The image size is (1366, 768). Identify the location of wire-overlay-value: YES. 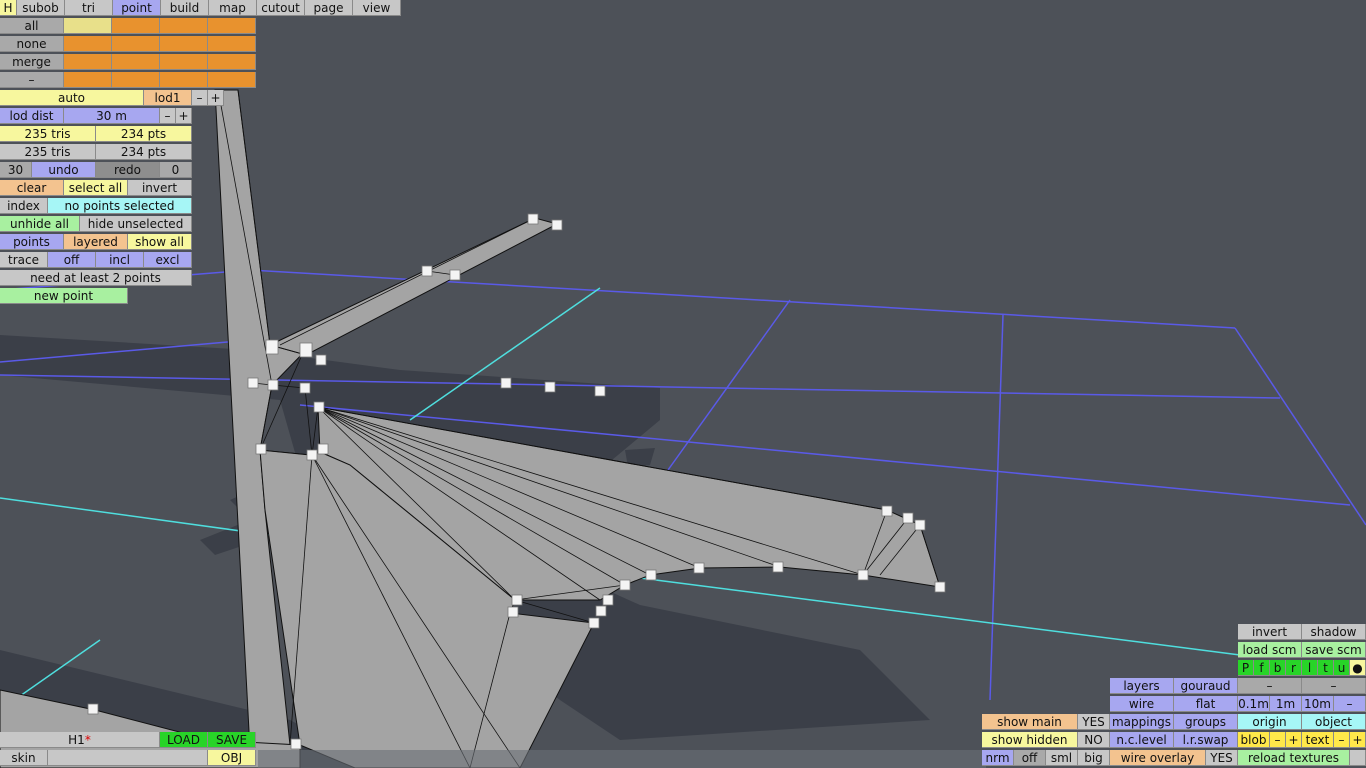
(1222, 758).